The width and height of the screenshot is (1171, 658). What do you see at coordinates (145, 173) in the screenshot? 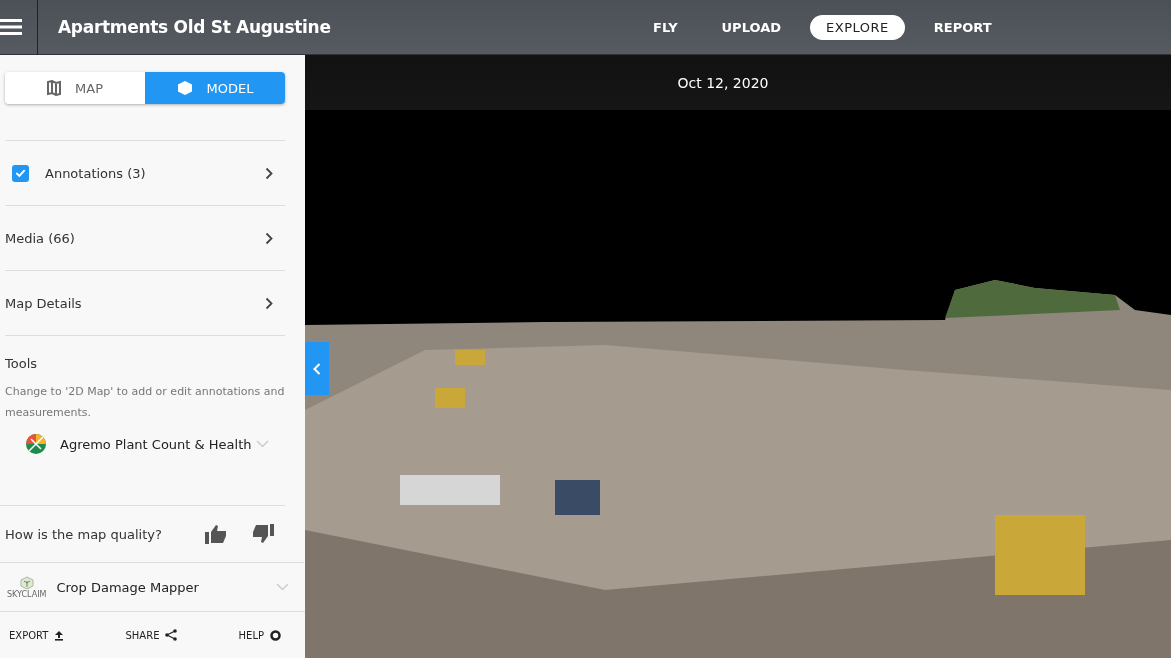
I see `section-row: Annotations (3)` at bounding box center [145, 173].